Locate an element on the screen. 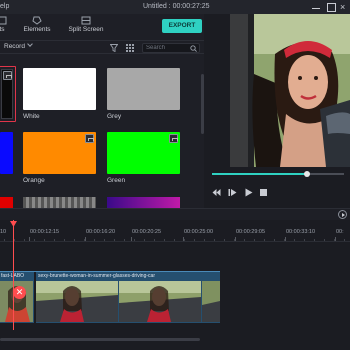  rewind-icon is located at coordinates (216, 192).